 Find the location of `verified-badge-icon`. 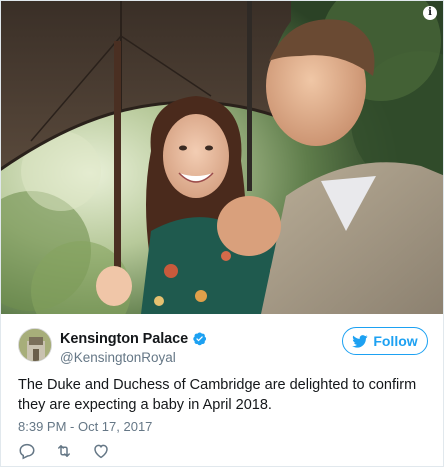

verified-badge-icon is located at coordinates (199, 338).